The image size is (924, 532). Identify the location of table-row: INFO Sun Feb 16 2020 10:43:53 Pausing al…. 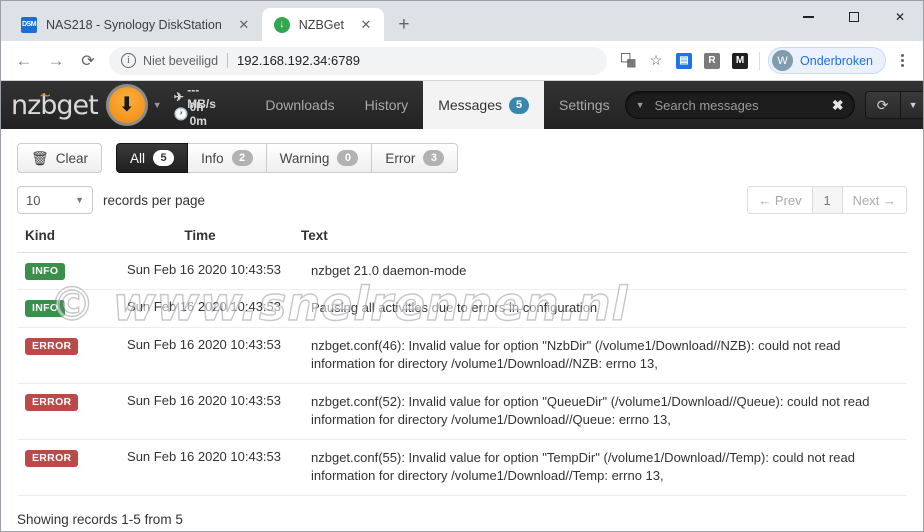
(462, 308).